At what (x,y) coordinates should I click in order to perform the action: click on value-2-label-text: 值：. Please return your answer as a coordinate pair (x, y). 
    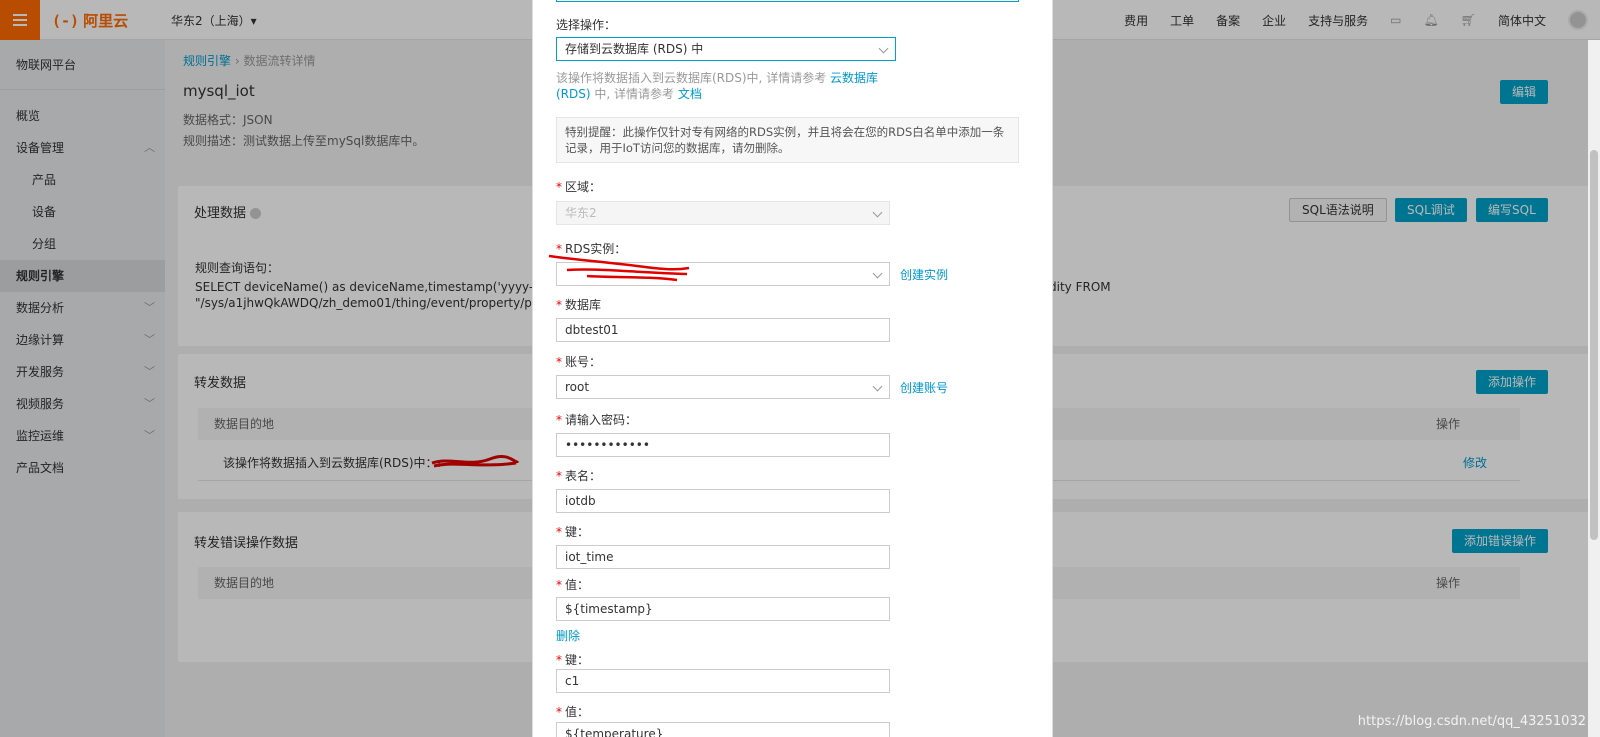
    Looking at the image, I should click on (577, 712).